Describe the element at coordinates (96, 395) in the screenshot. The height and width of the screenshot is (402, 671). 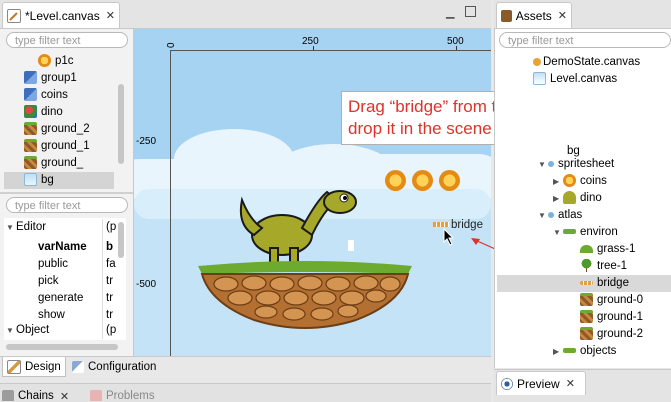
I see `problems-icon` at that location.